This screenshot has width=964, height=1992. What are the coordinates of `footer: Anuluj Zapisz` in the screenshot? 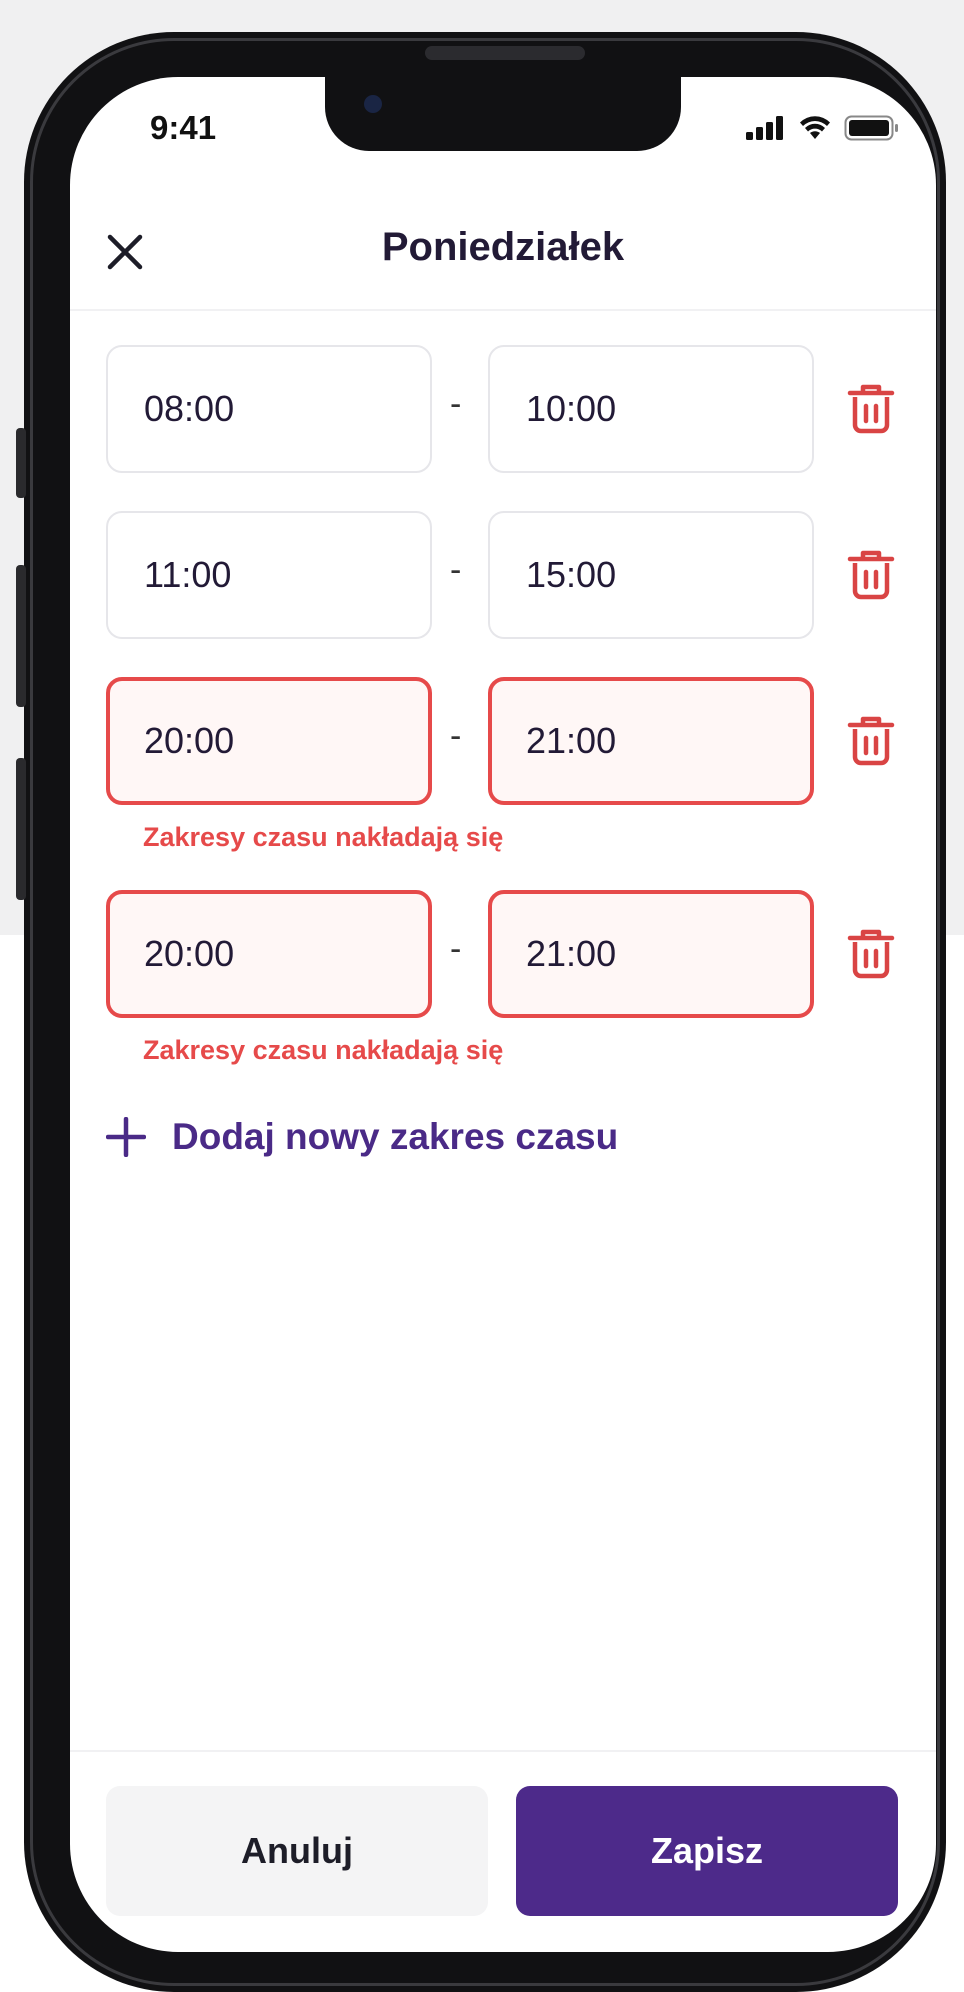 It's located at (503, 1851).